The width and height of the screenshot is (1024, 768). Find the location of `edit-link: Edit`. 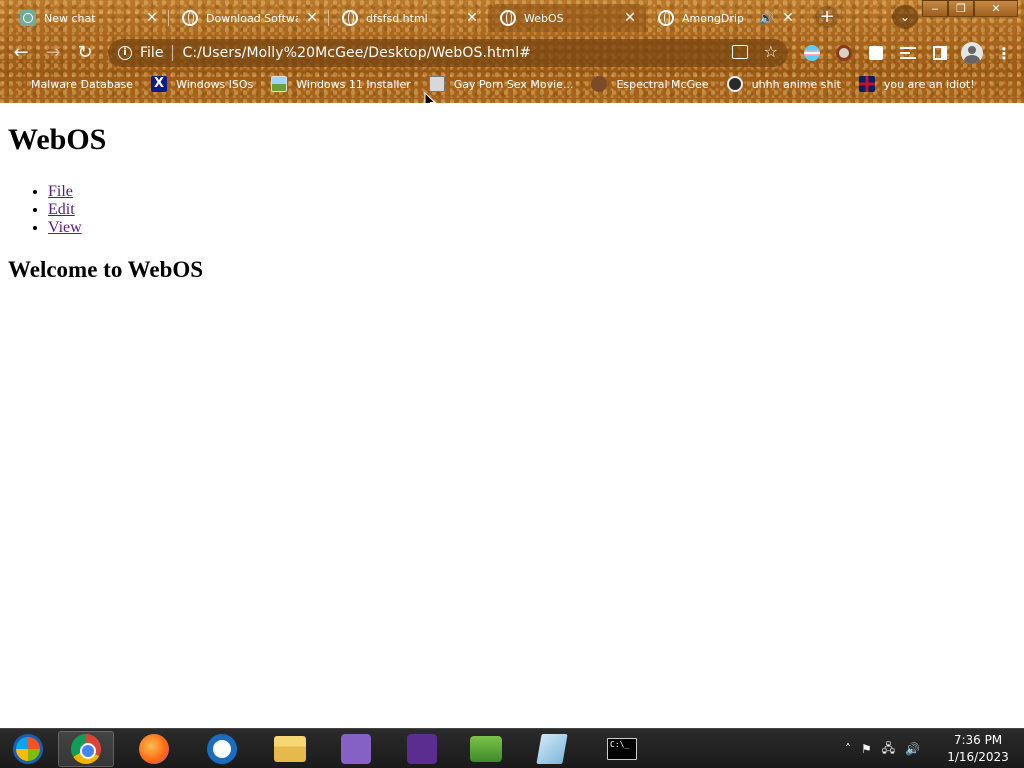

edit-link: Edit is located at coordinates (61, 209).